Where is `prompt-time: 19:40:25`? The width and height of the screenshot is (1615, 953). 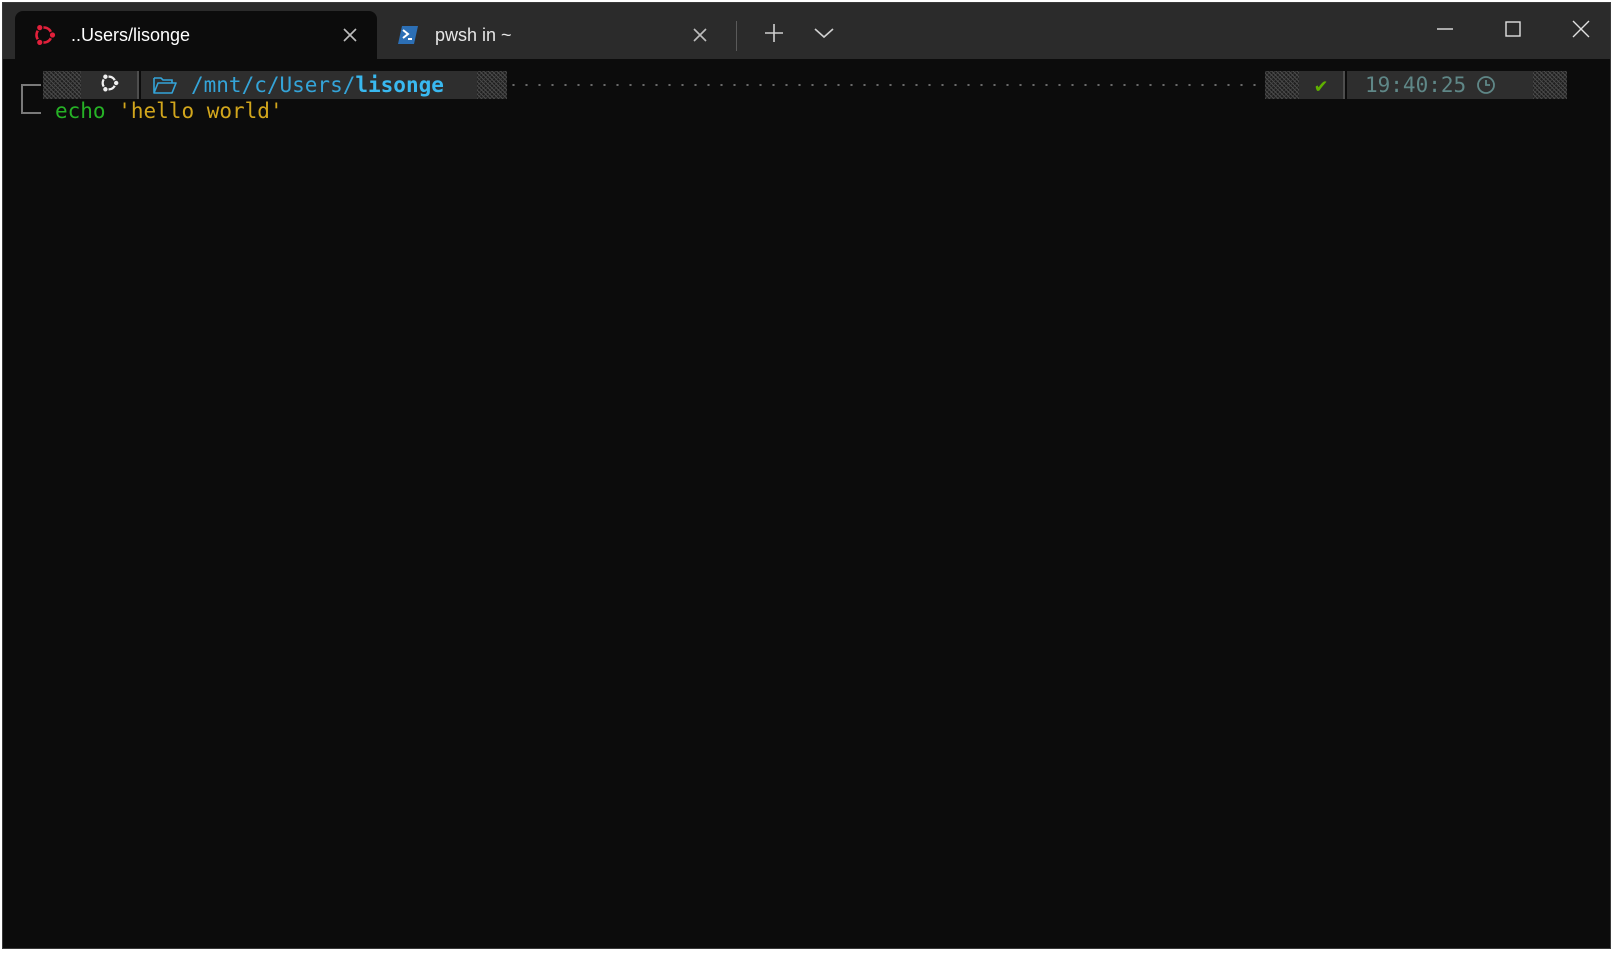 prompt-time: 19:40:25 is located at coordinates (1416, 85).